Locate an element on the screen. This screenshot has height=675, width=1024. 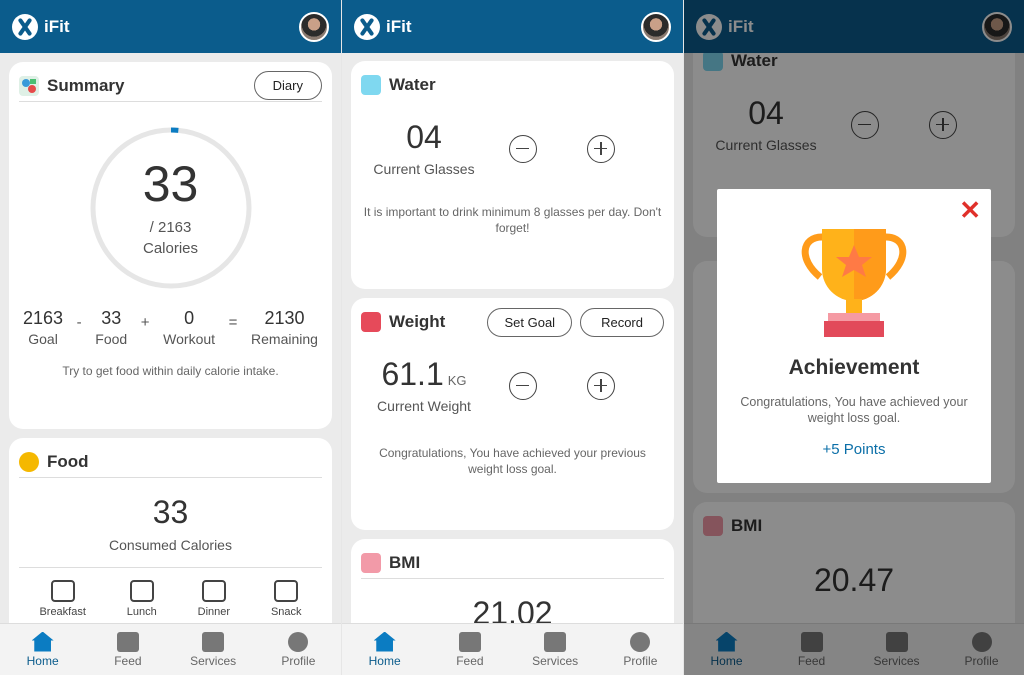
food-title: Food is located at coordinates (68, 461).